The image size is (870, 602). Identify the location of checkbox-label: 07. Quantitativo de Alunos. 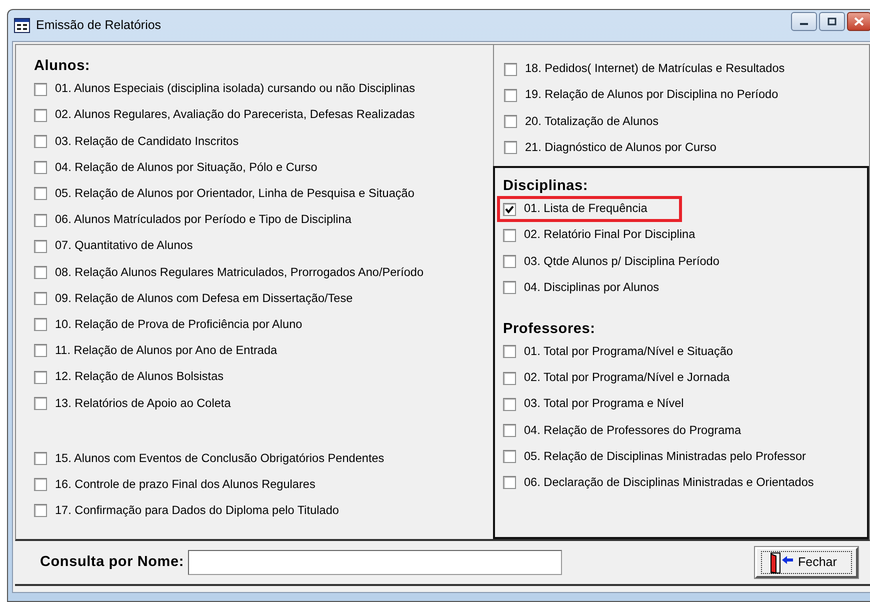
(124, 246).